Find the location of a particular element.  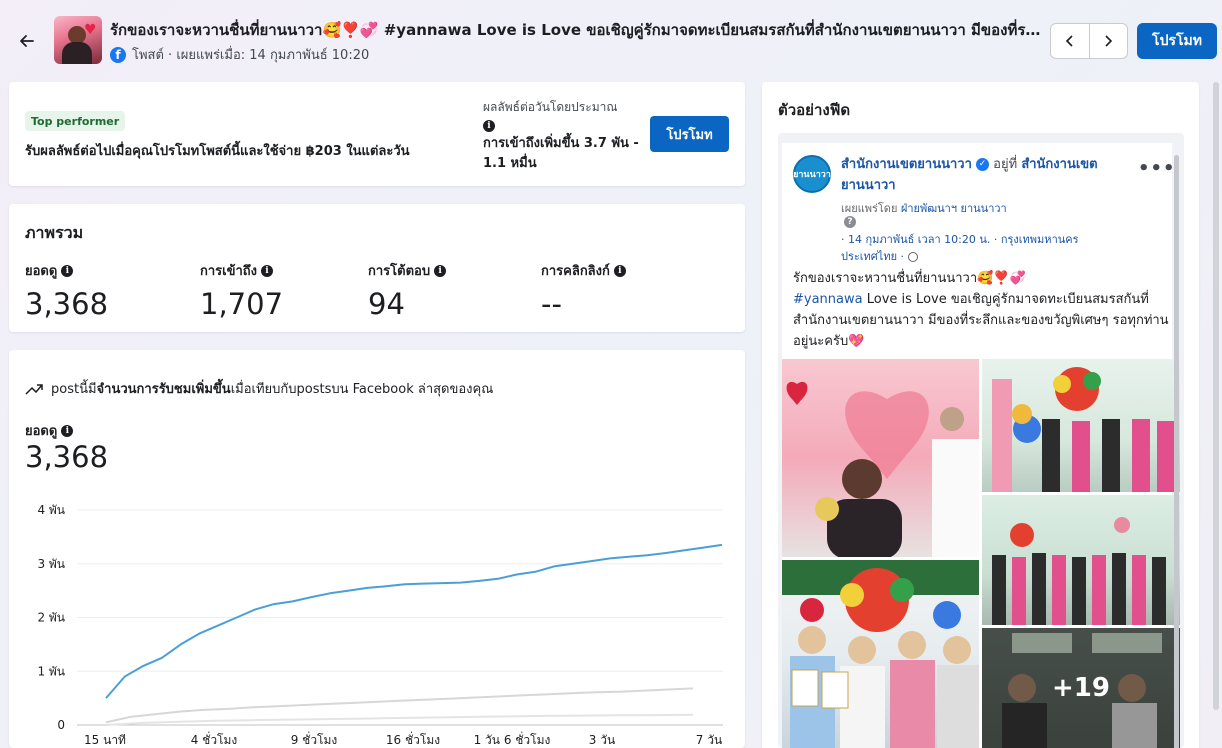

post-photo: +19 is located at coordinates (1081, 688).